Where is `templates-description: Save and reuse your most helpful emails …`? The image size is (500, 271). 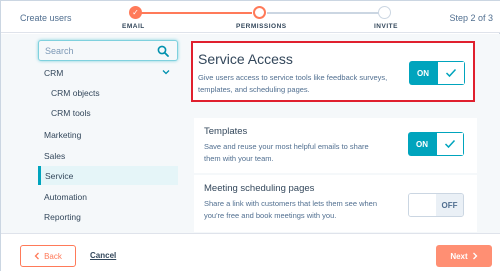
templates-description: Save and reuse your most helpful emails … is located at coordinates (286, 152).